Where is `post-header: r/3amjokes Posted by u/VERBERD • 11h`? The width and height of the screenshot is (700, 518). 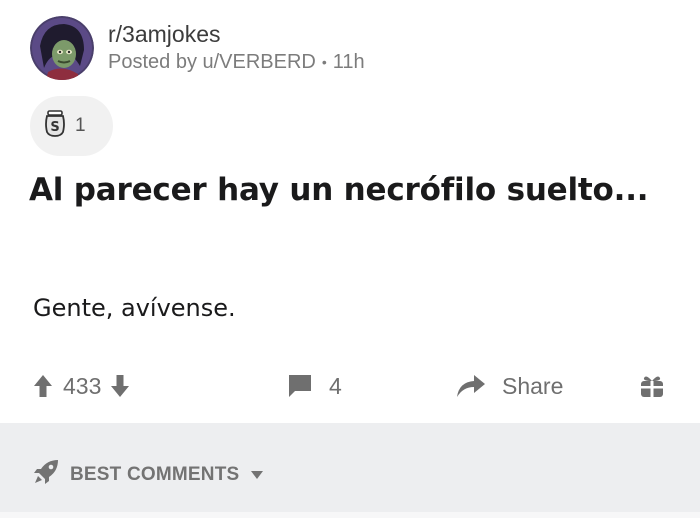 post-header: r/3amjokes Posted by u/VERBERD • 11h is located at coordinates (197, 48).